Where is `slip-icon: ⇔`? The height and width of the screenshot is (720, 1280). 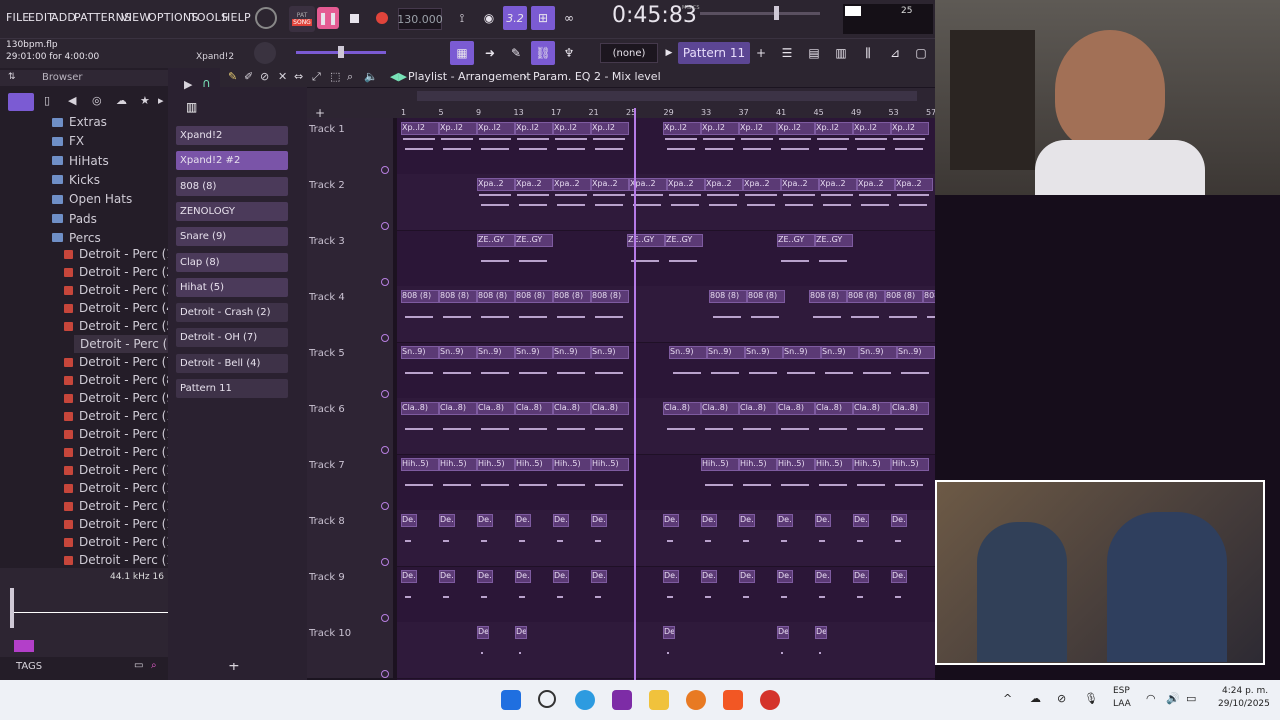 slip-icon: ⇔ is located at coordinates (298, 76).